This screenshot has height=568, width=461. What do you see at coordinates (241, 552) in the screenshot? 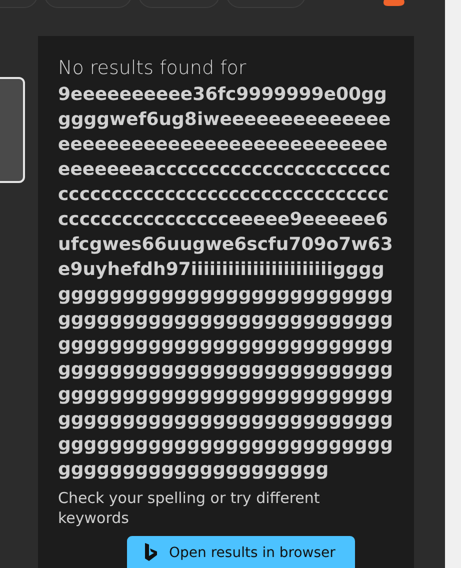
I see `open-in-browser-button: Open results in browser` at bounding box center [241, 552].